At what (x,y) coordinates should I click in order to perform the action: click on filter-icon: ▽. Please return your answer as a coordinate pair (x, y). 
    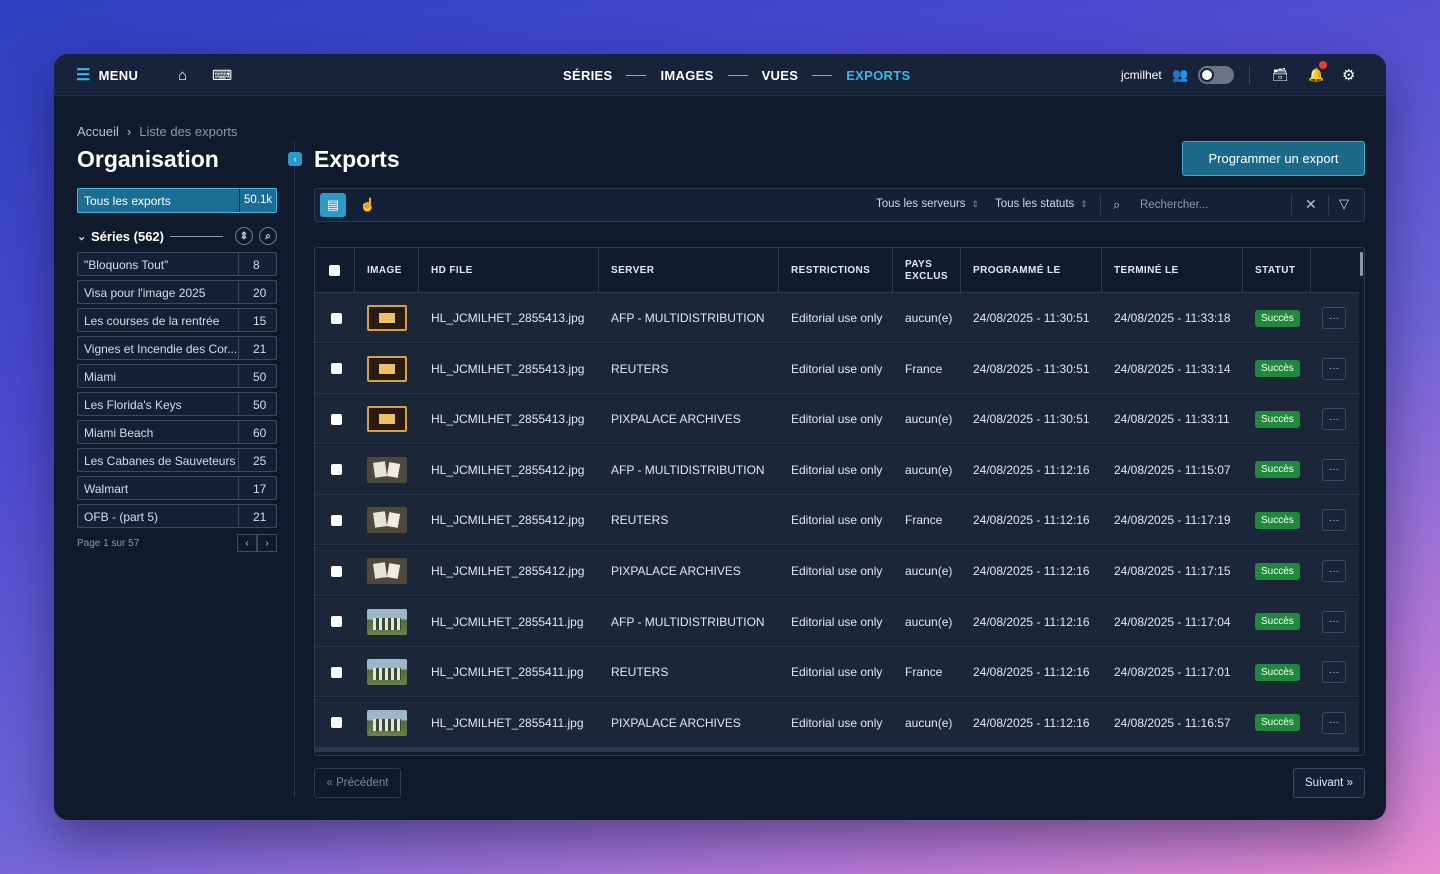
    Looking at the image, I should click on (1344, 204).